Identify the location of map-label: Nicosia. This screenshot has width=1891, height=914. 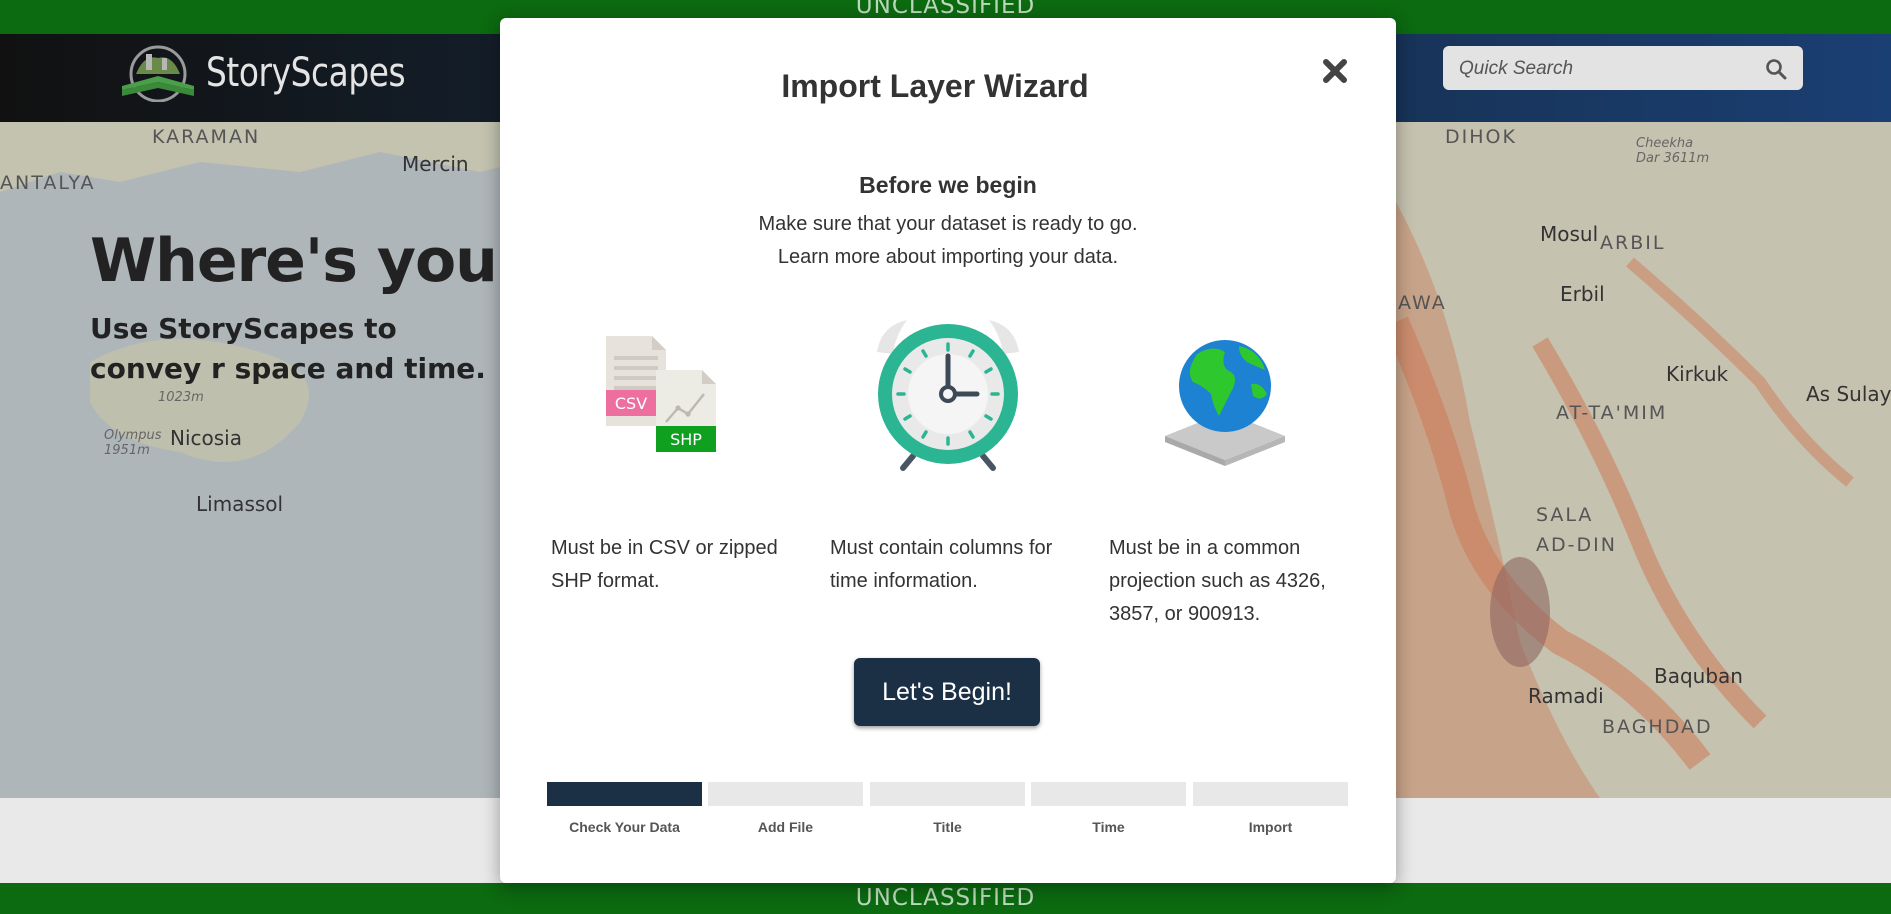
(206, 438).